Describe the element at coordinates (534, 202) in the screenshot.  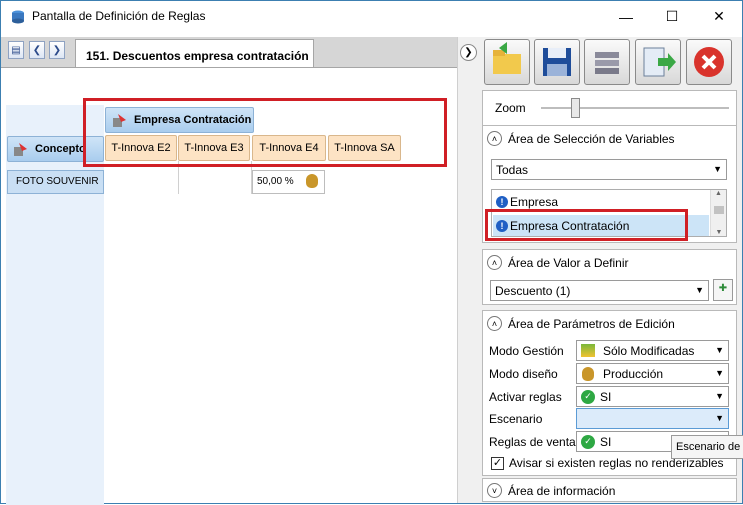
I see `list-item-label: Empresa` at that location.